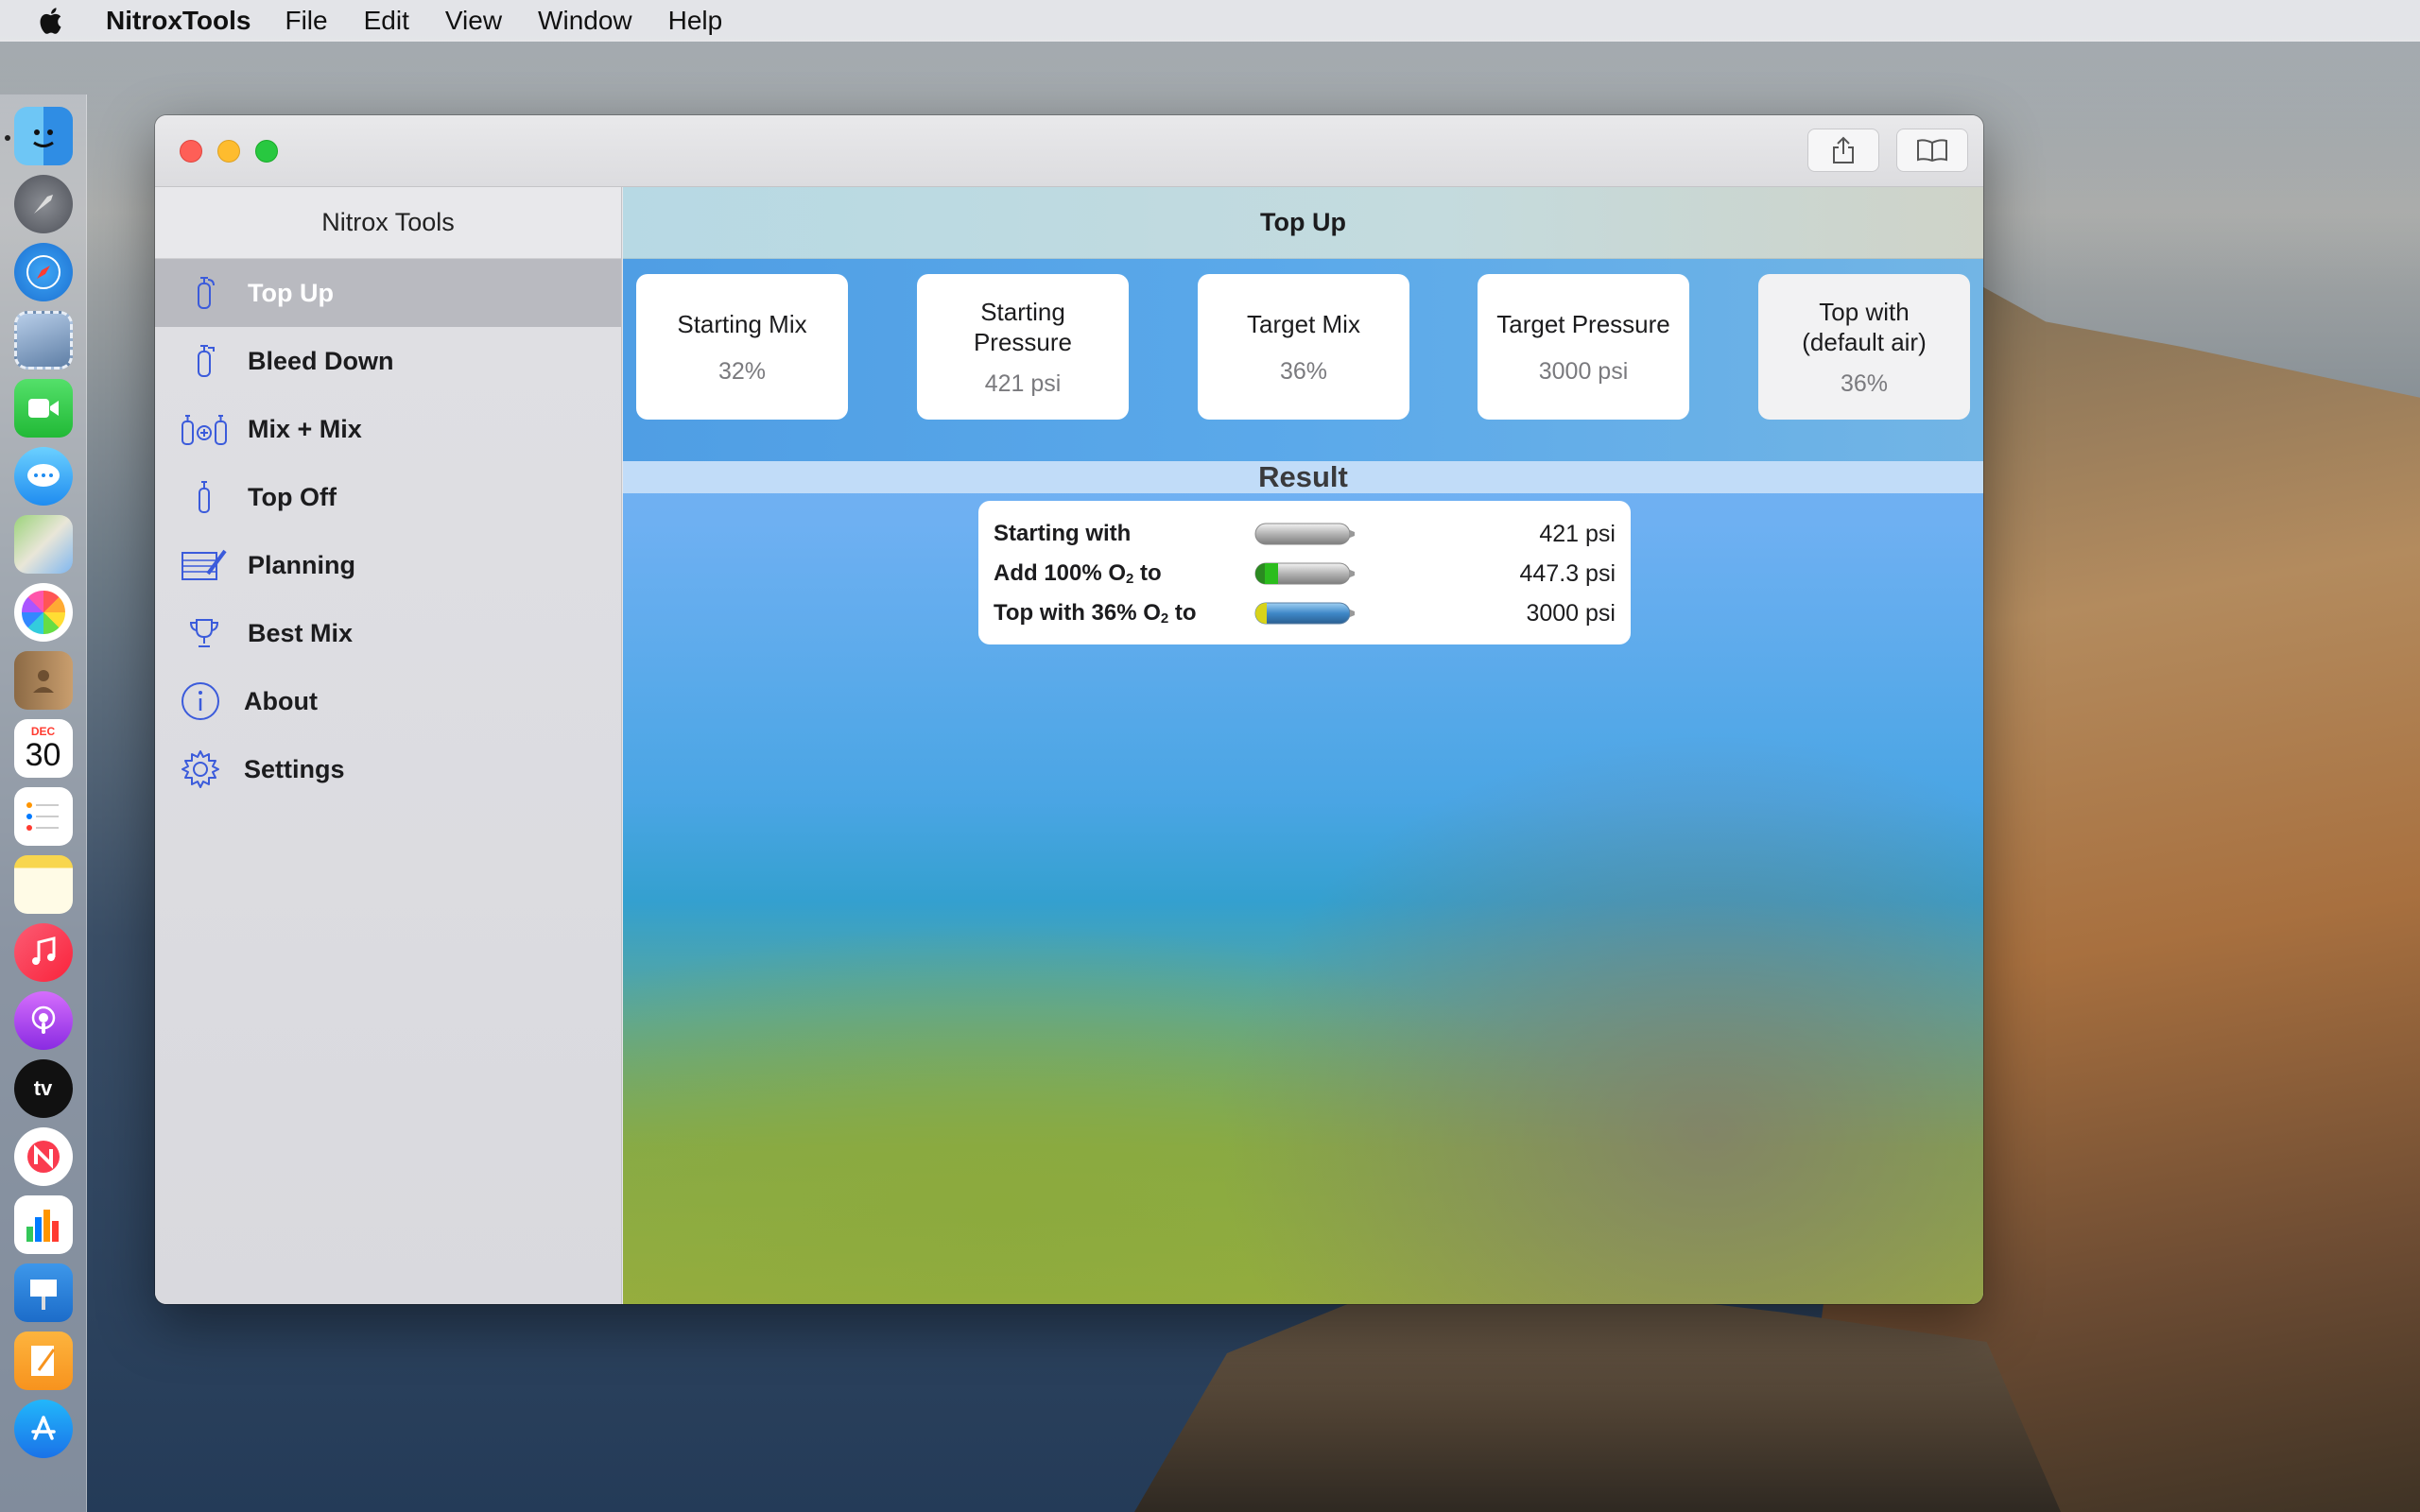 The image size is (2420, 1512). What do you see at coordinates (388, 769) in the screenshot?
I see `sidebar-item-settings: Settings` at bounding box center [388, 769].